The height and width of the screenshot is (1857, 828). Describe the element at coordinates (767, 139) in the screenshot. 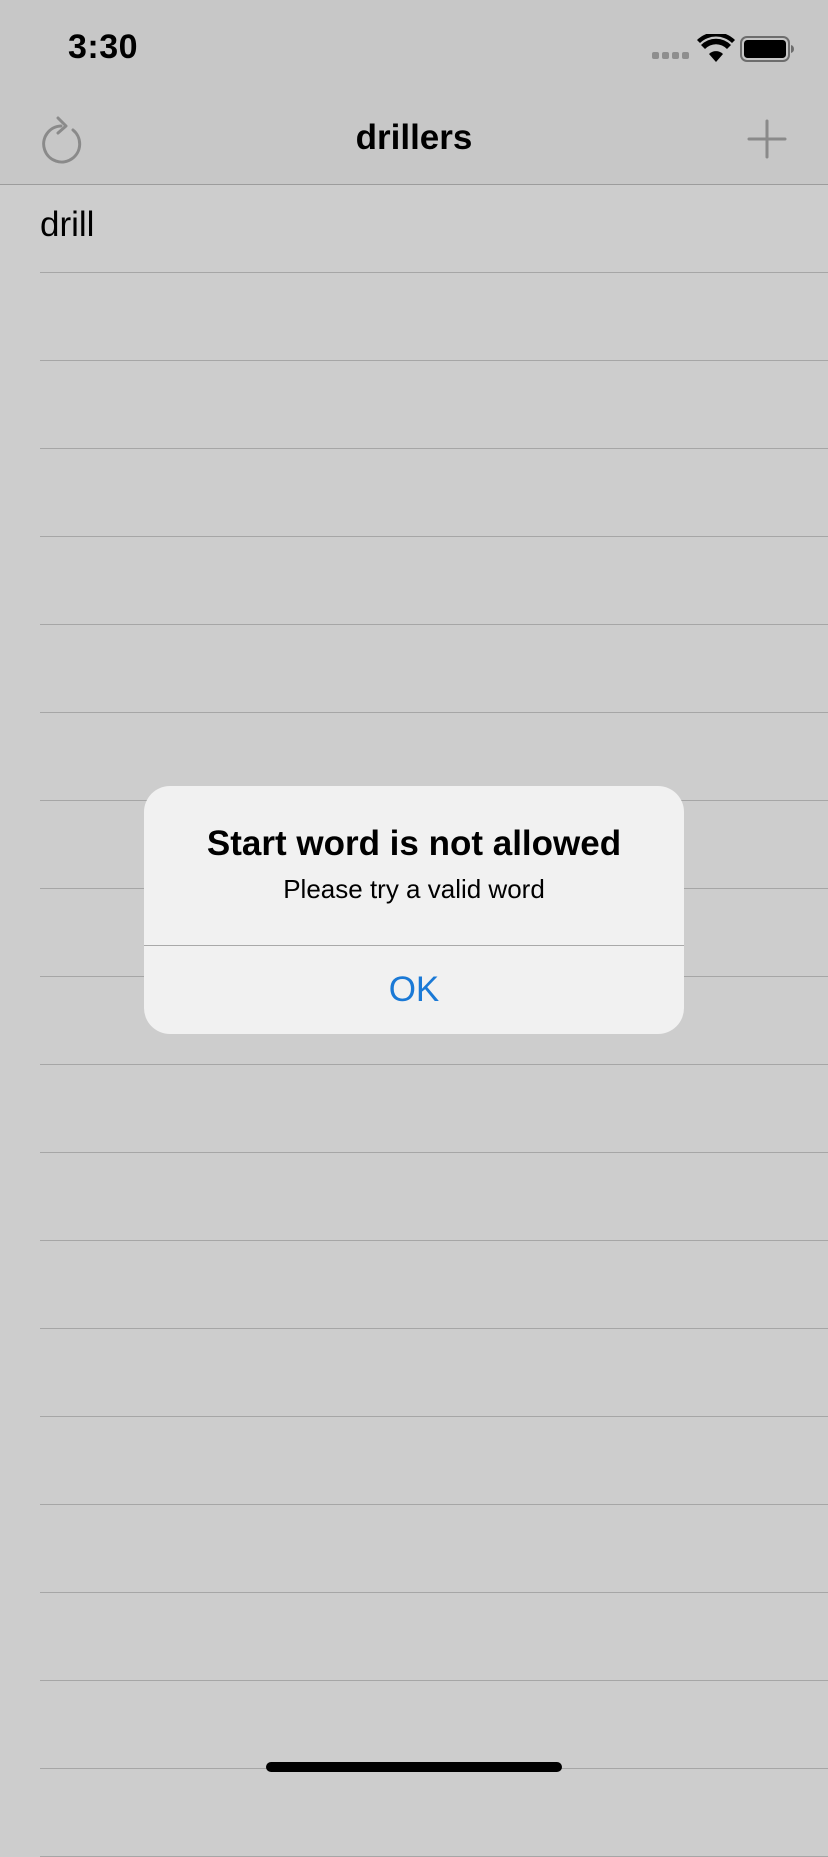

I see `plus-icon` at that location.